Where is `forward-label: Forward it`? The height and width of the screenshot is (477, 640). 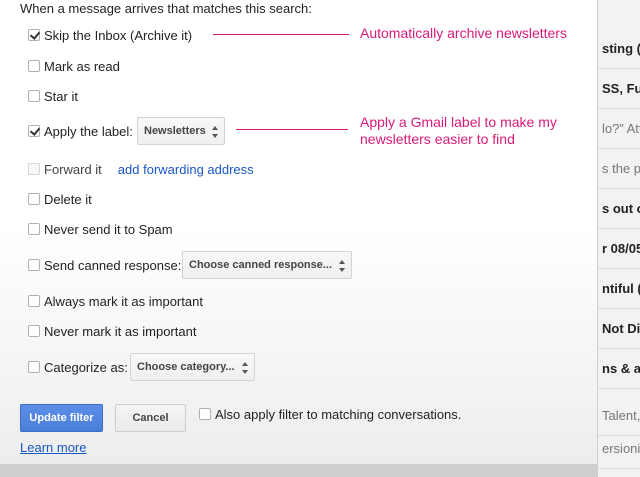
forward-label: Forward it is located at coordinates (73, 169).